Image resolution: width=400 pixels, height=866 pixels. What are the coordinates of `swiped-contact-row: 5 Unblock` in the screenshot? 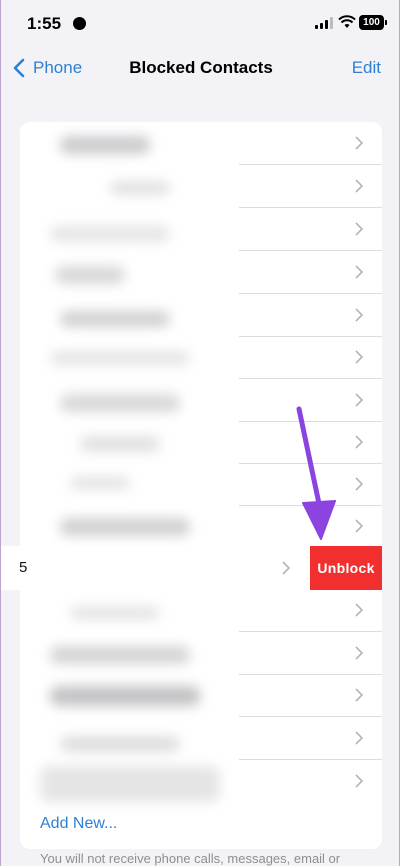 It's located at (200, 568).